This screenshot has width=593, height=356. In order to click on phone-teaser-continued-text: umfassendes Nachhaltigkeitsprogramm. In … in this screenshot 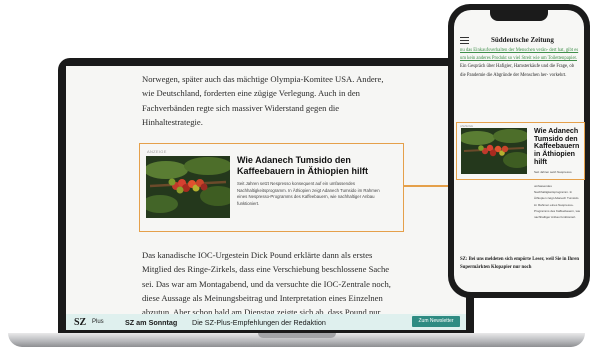, I will do `click(557, 202)`.